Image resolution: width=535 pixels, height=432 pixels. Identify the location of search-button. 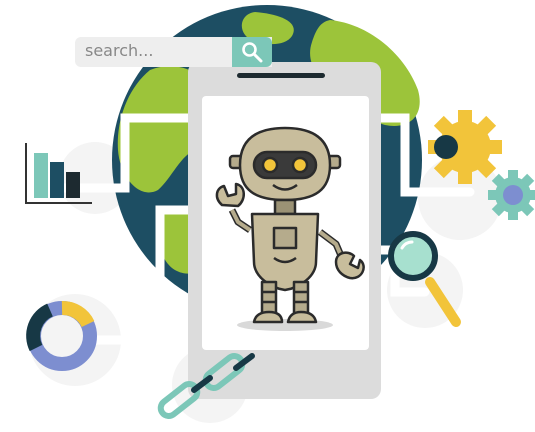
(252, 52).